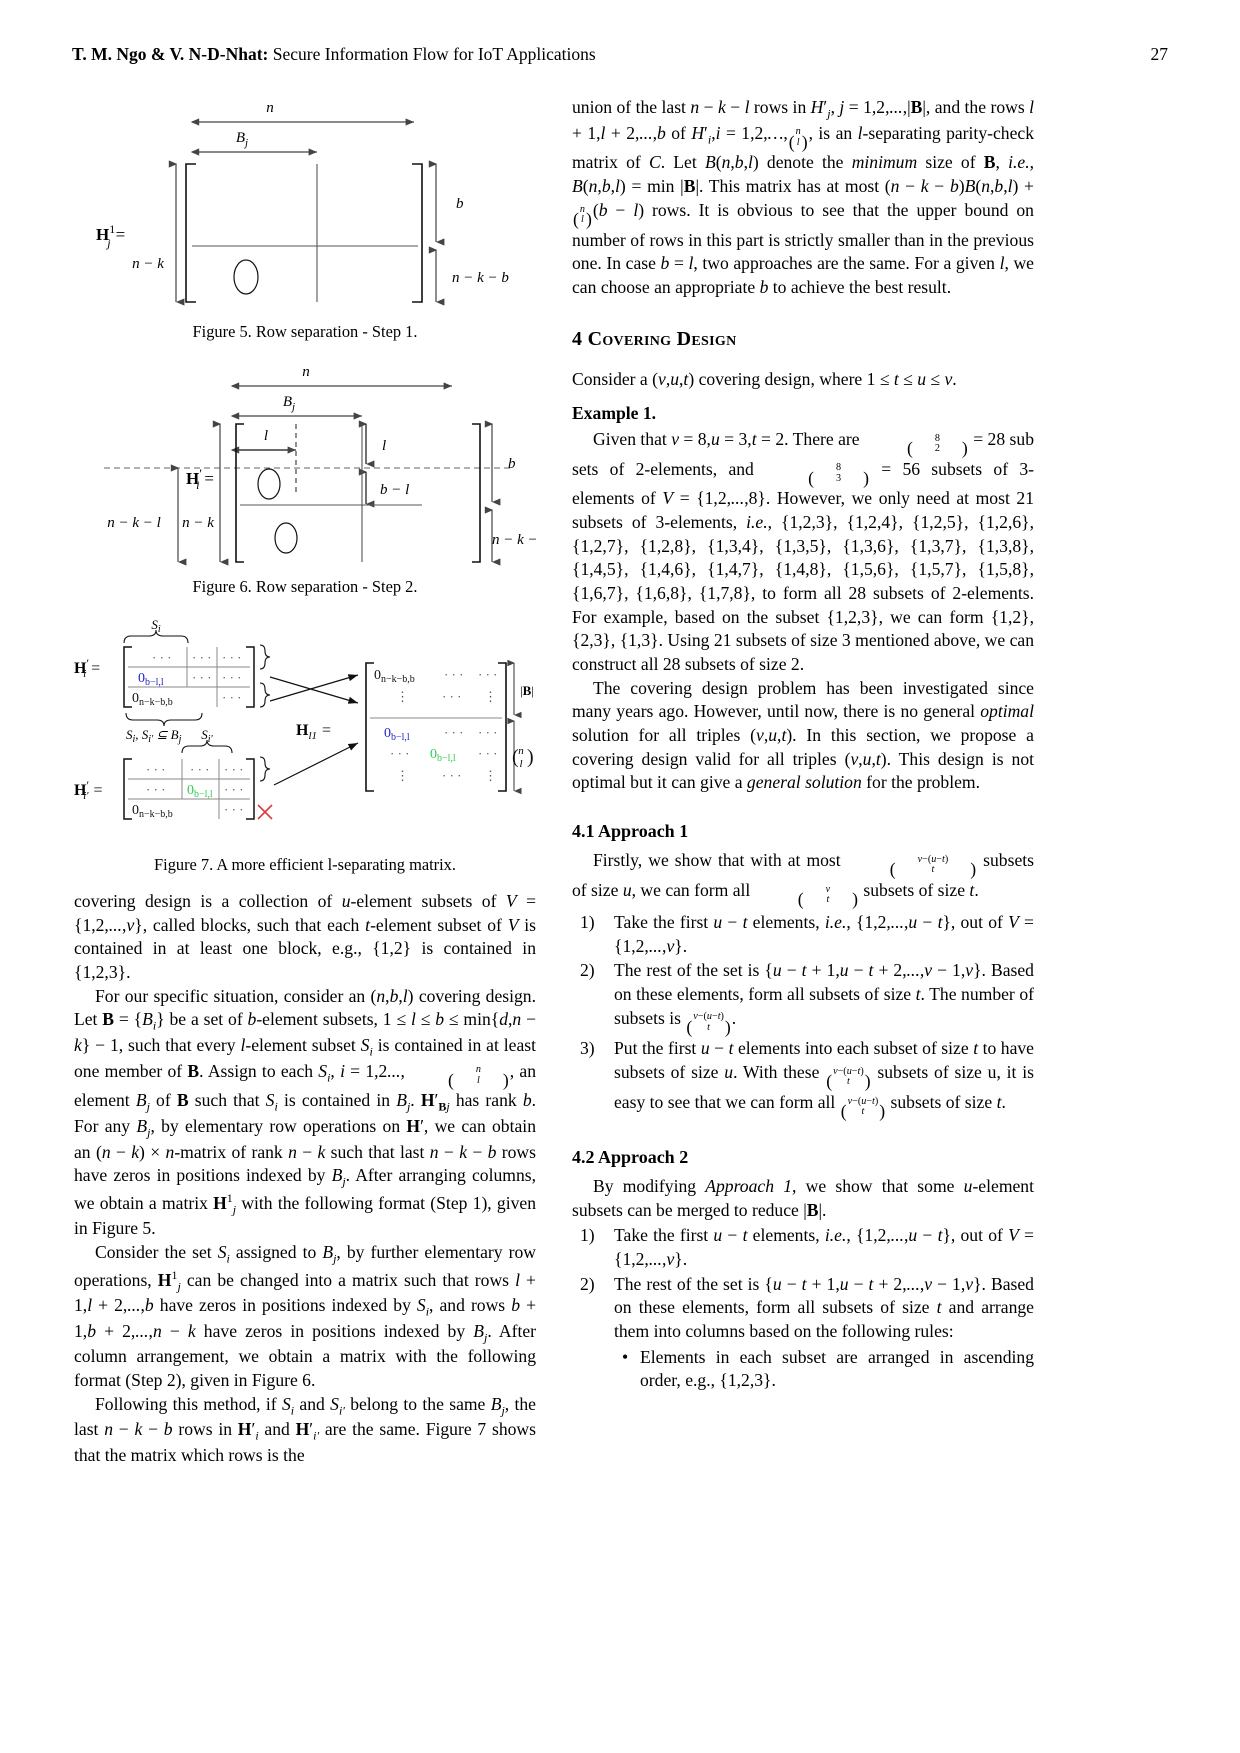 This screenshot has height=1753, width=1240. What do you see at coordinates (246, 277) in the screenshot?
I see `fig5-zero-block` at bounding box center [246, 277].